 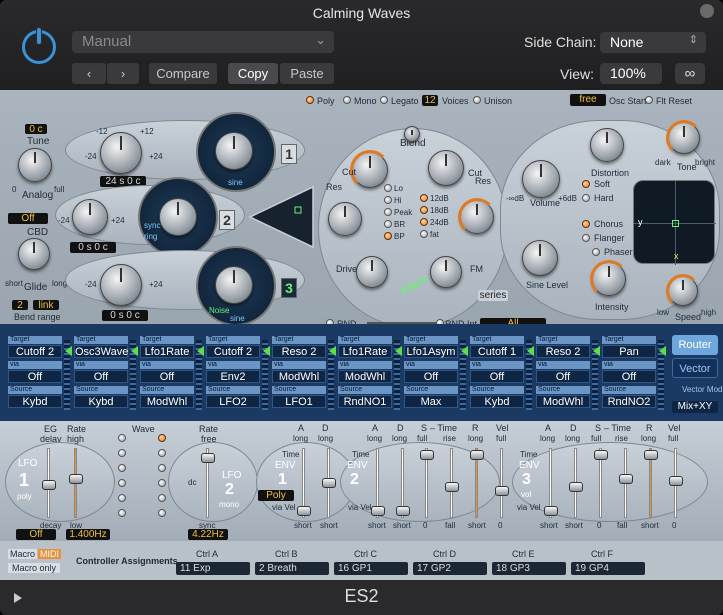 What do you see at coordinates (121, 153) in the screenshot?
I see `osc1-frequency-knob` at bounding box center [121, 153].